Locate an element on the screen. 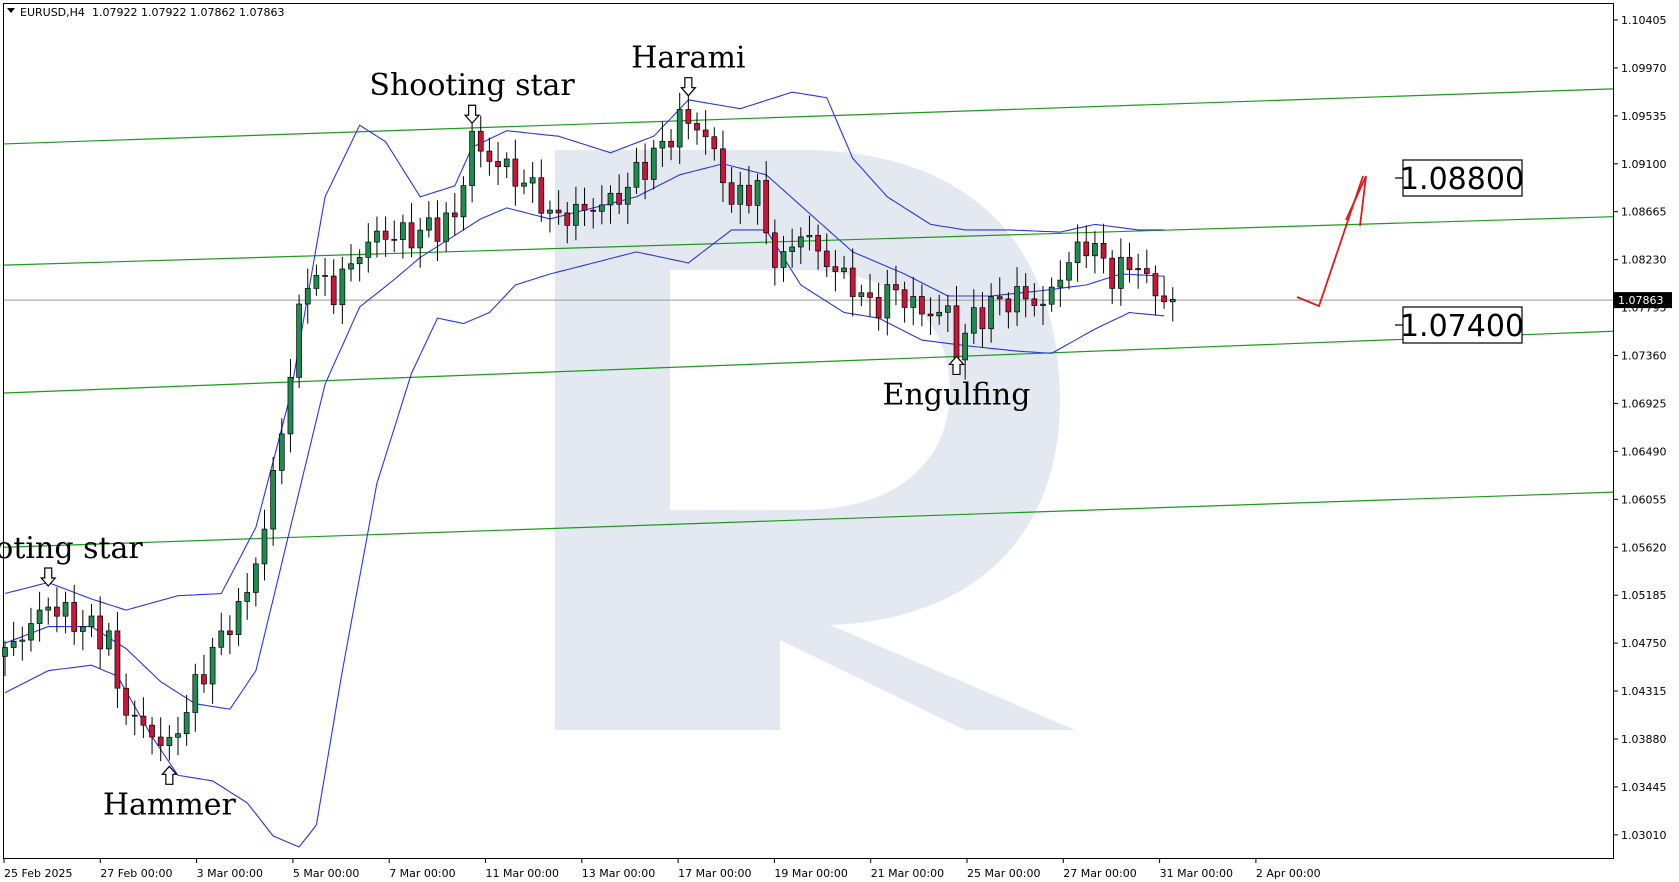  y-tick-label: 1.08665 is located at coordinates (1644, 212).